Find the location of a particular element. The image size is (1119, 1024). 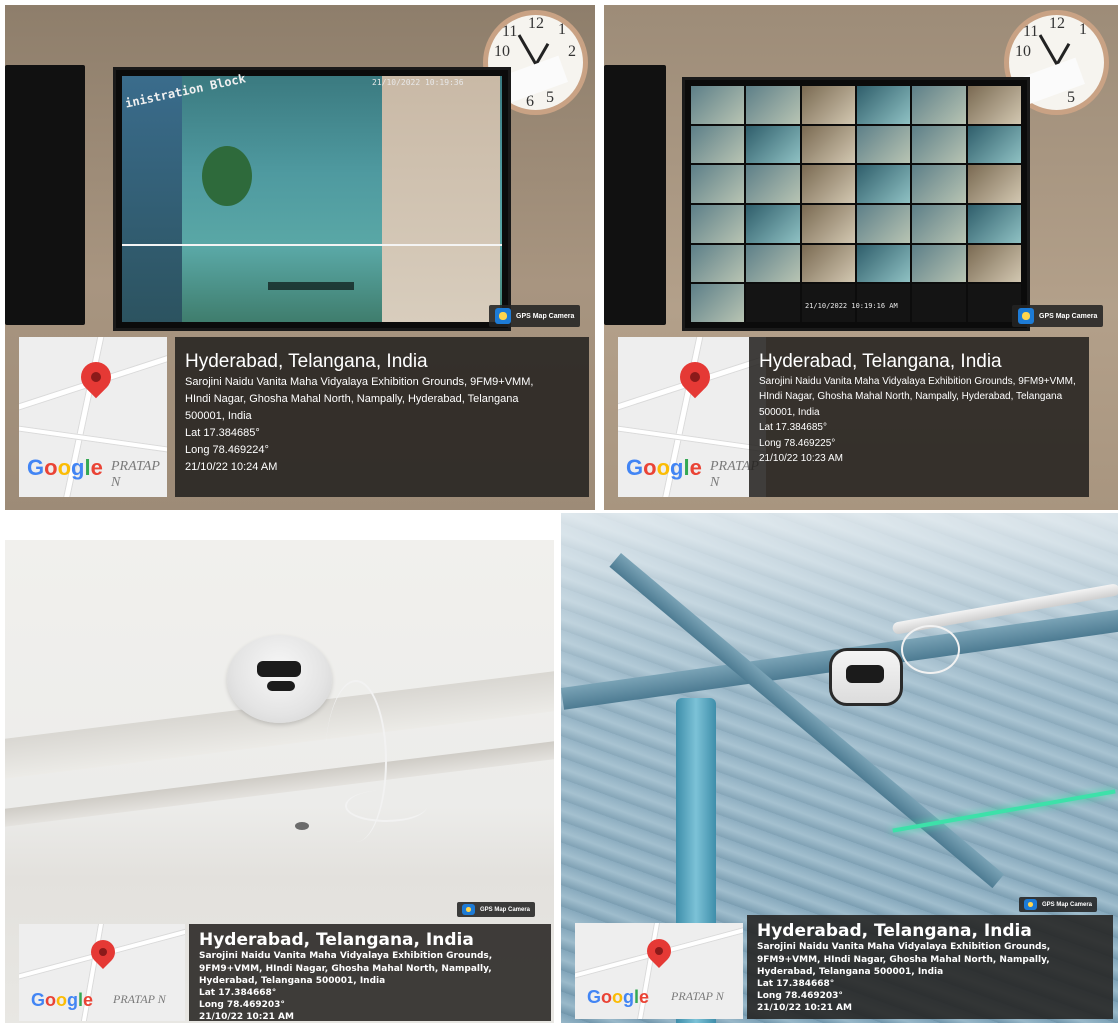

bullet-camera is located at coordinates (866, 677).